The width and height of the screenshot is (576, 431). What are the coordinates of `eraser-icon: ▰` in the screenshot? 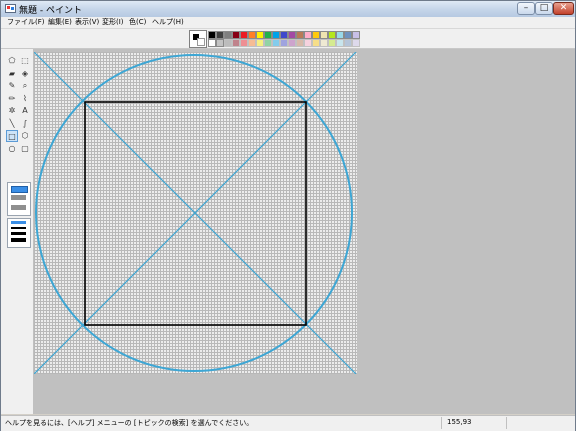 It's located at (12, 74).